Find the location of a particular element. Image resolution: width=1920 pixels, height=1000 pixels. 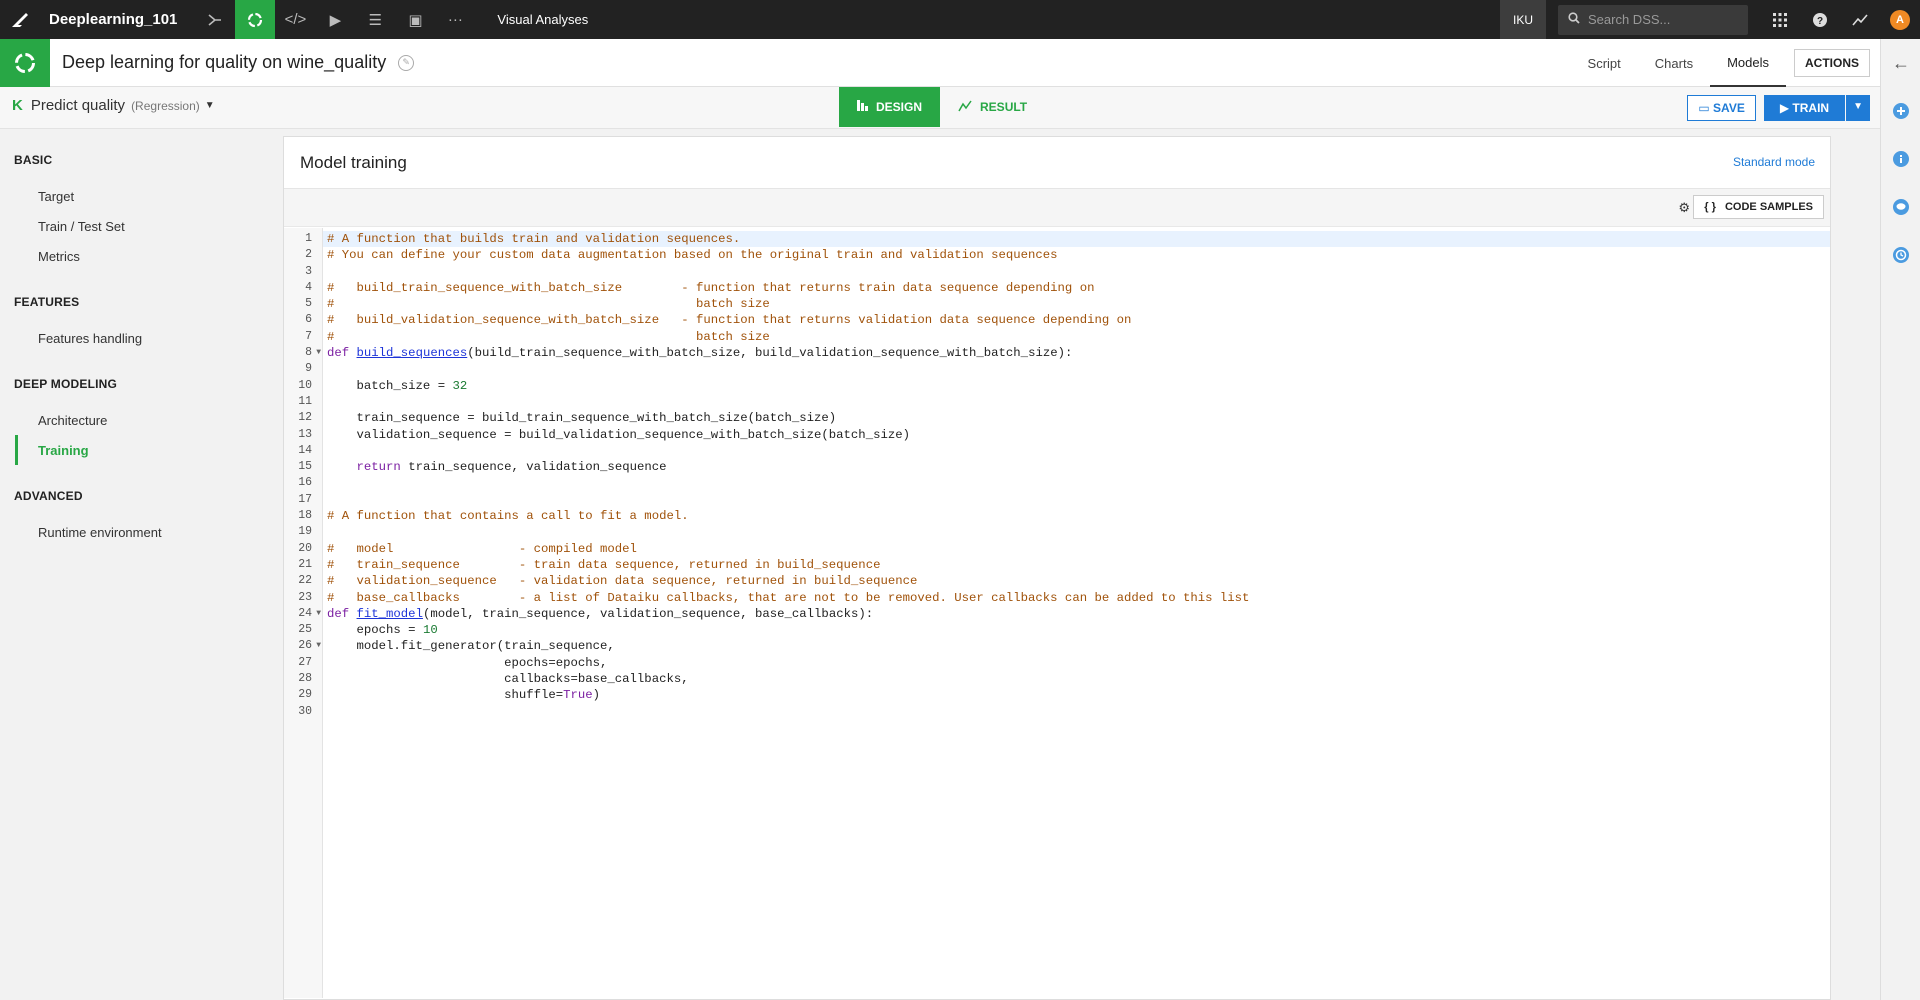

code-line: epochs=epochs, is located at coordinates (1076, 663).